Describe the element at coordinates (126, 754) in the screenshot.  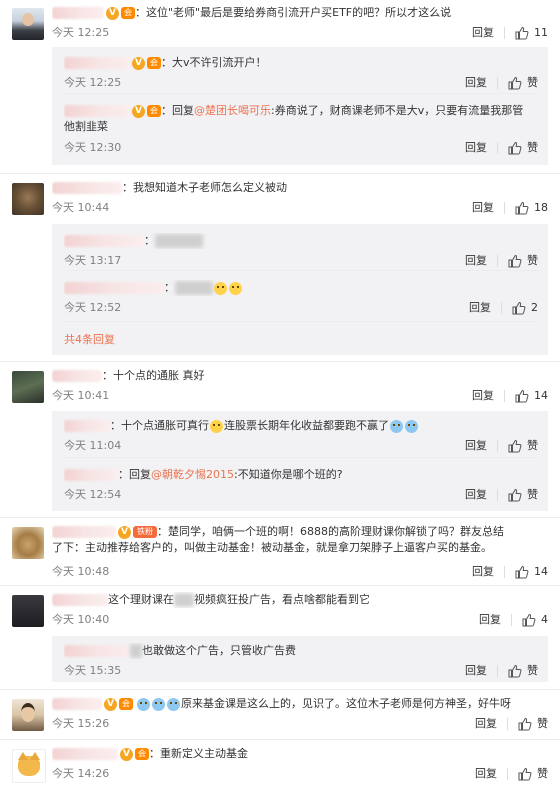
I see `verified-v-icon: V` at that location.